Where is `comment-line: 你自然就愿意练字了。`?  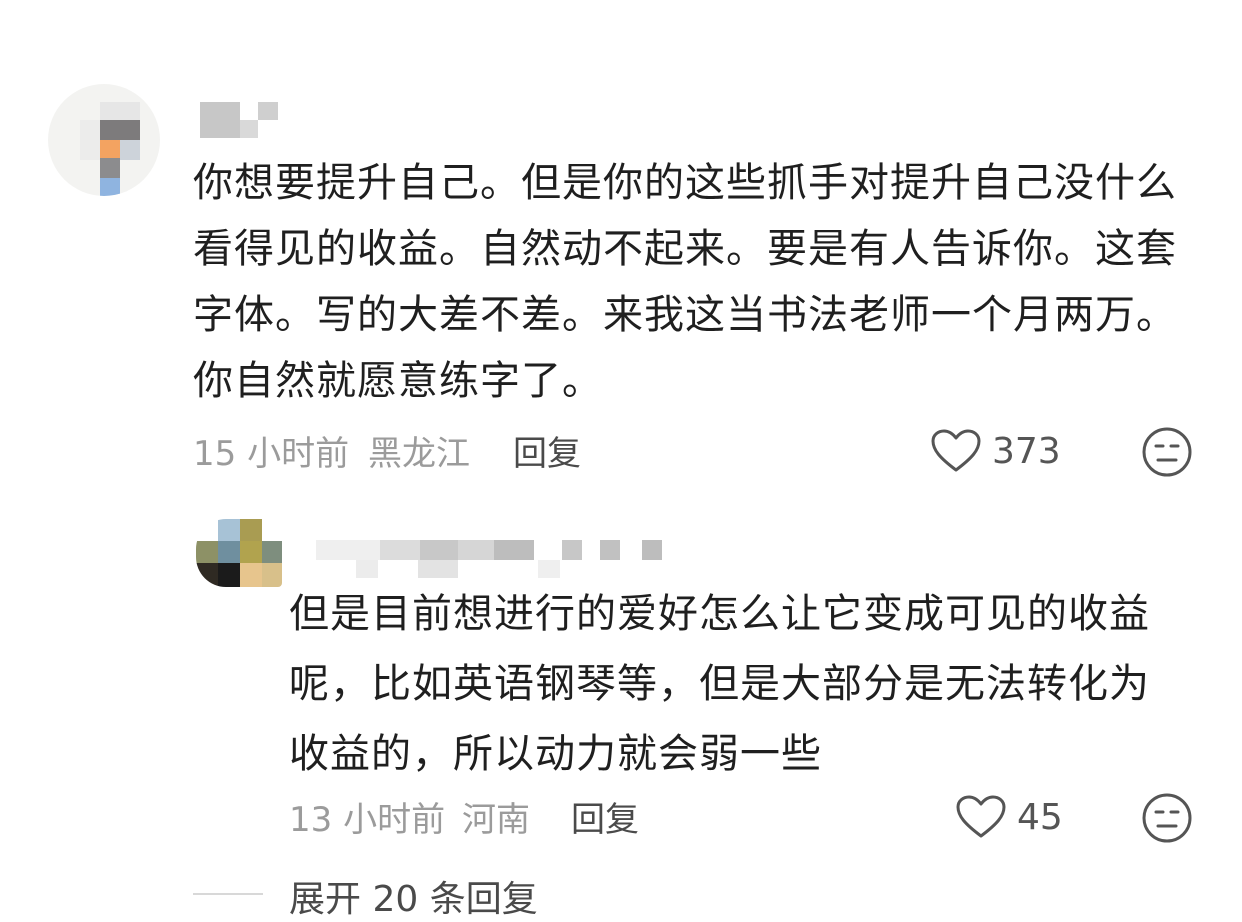
comment-line: 你自然就愿意练字了。 is located at coordinates (398, 381).